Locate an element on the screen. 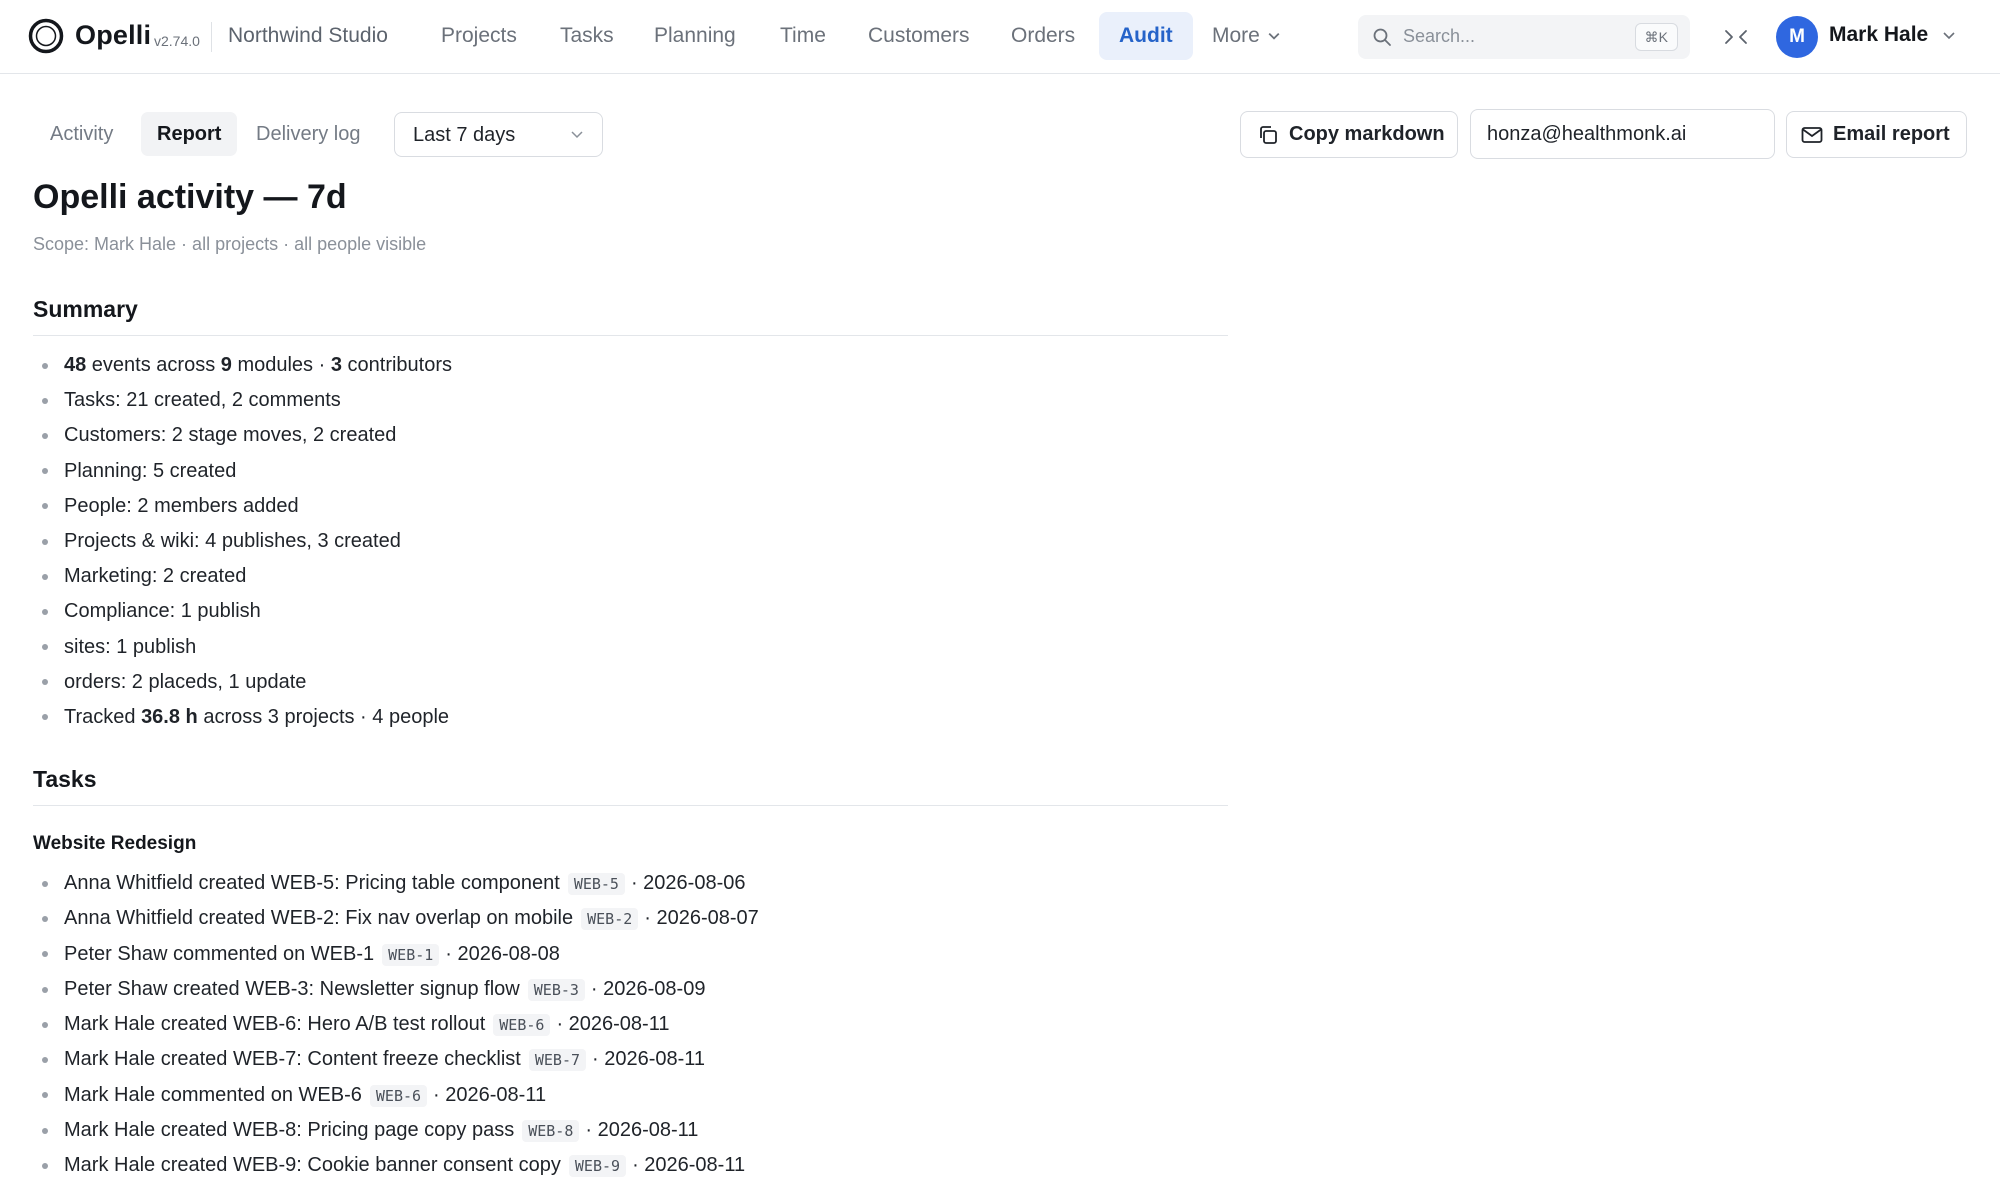 The height and width of the screenshot is (1194, 2000). summary-item: Projects & wiki: 4 publishes, 3 created is located at coordinates (242, 541).